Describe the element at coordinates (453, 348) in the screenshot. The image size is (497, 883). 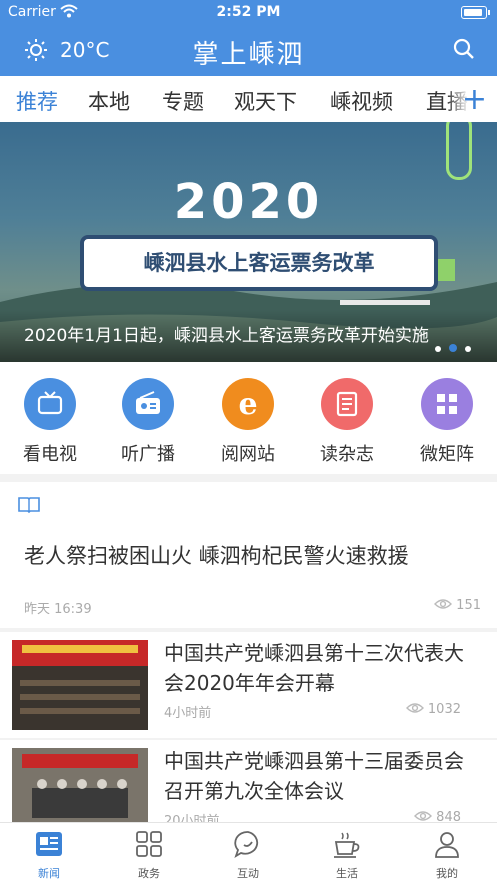
I see `carousel-dot-active` at that location.